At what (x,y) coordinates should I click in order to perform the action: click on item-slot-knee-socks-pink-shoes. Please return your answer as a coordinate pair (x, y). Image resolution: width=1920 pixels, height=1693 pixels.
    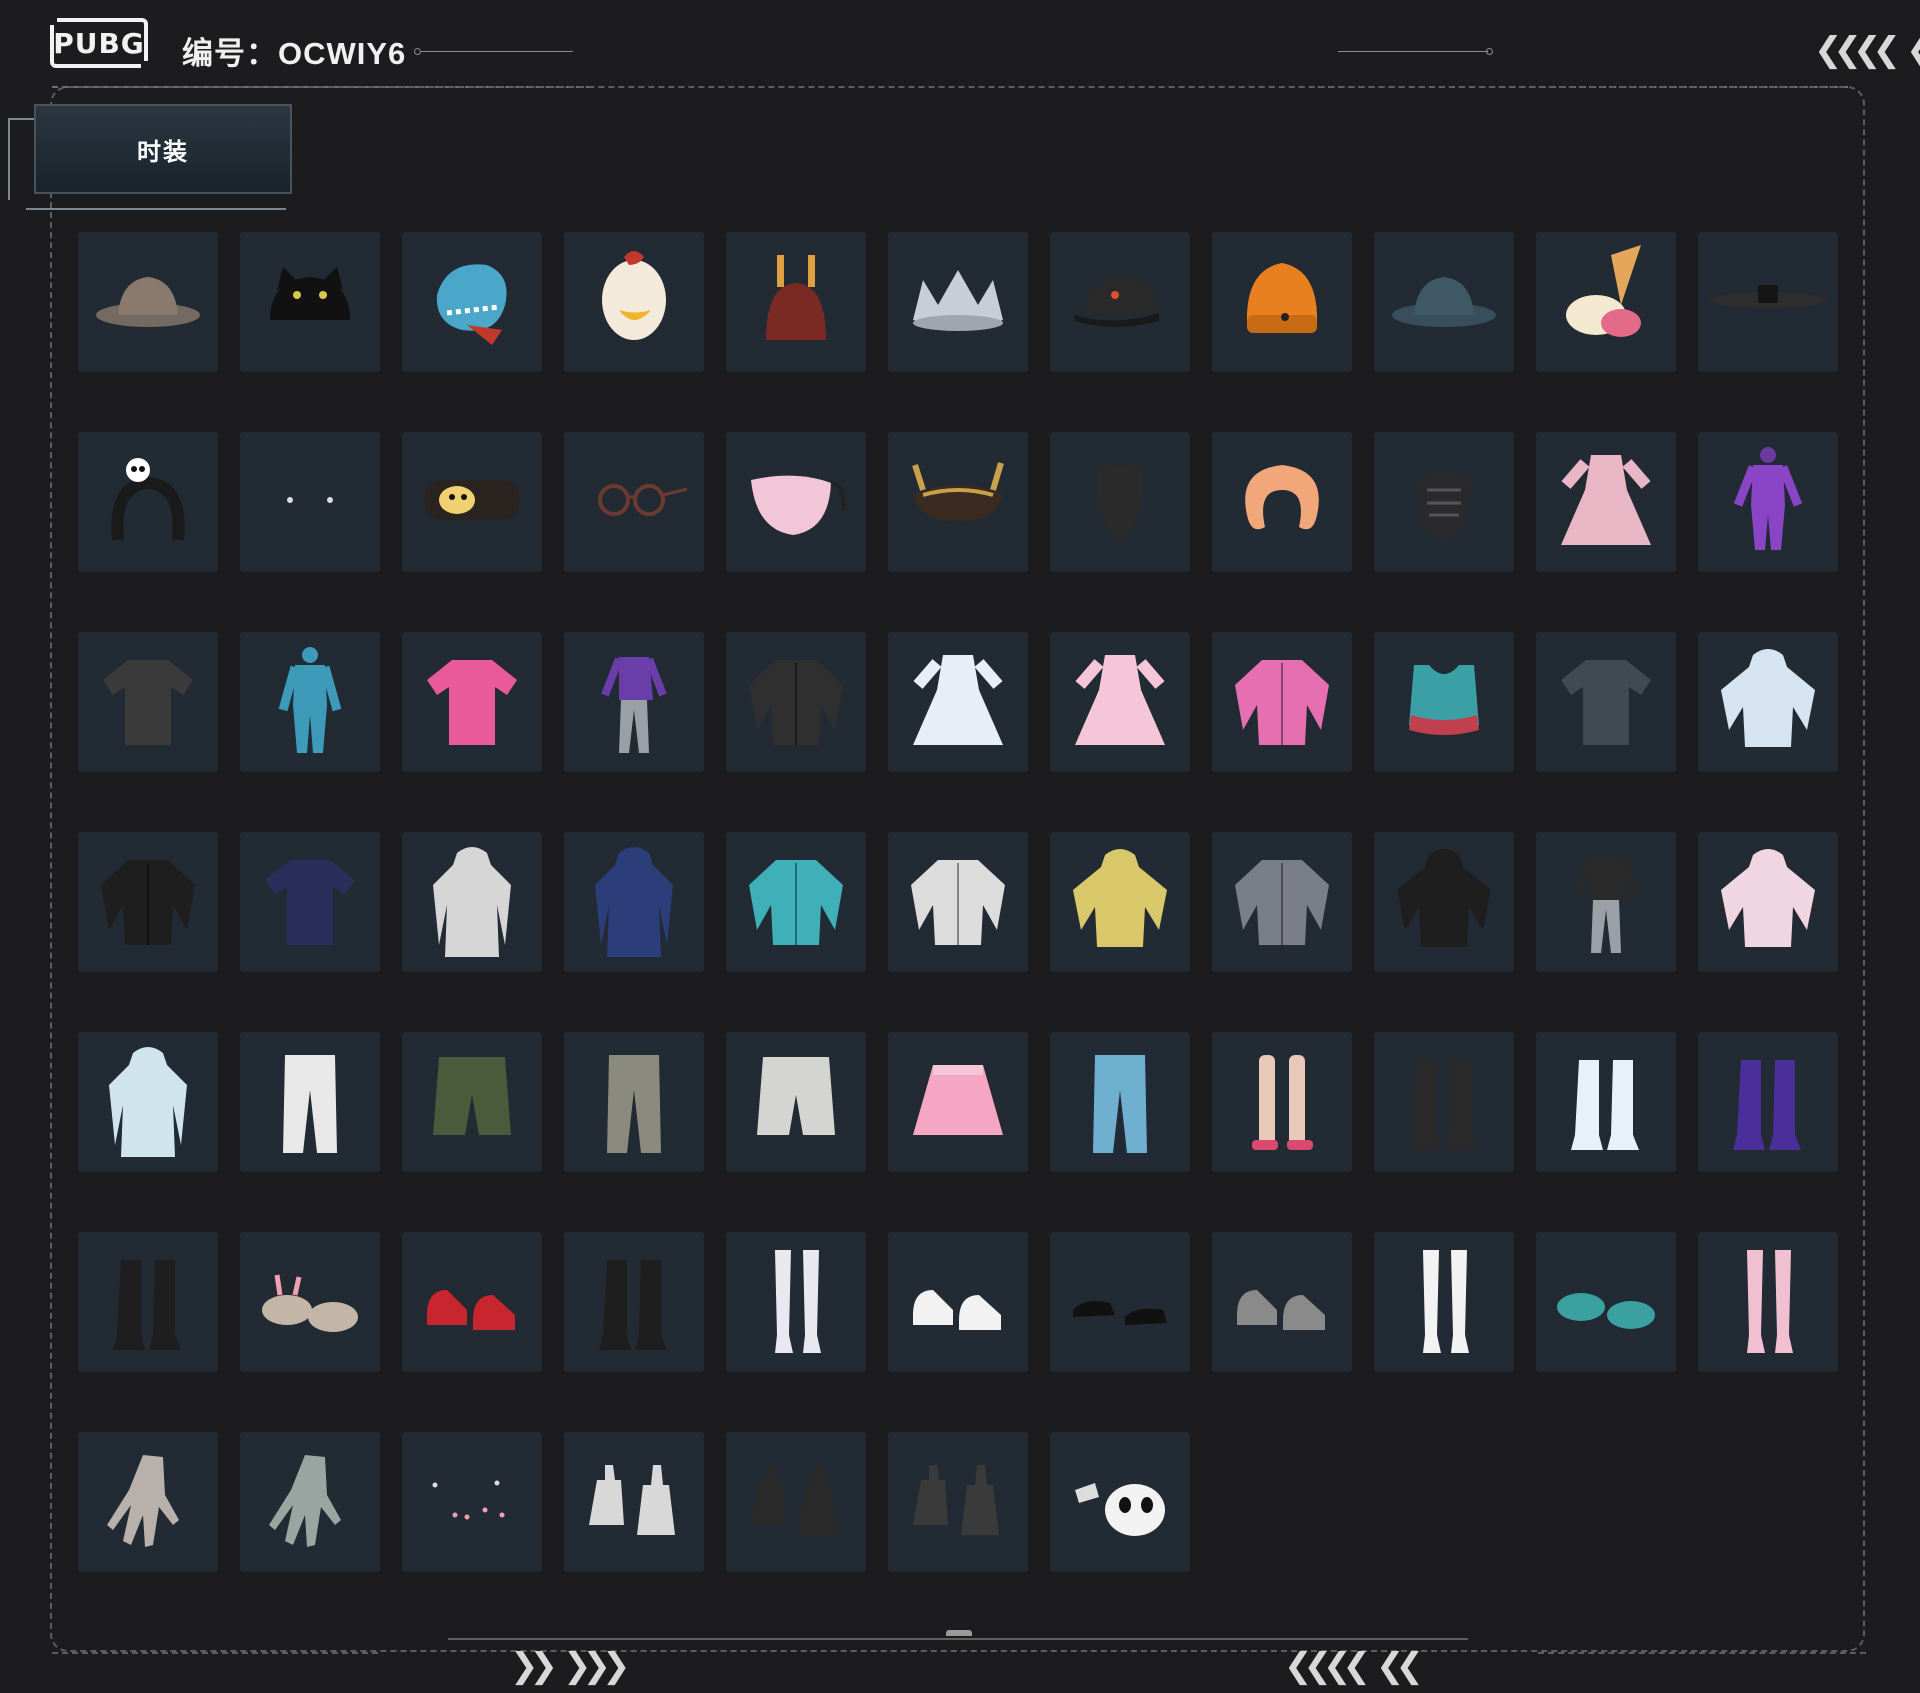
    Looking at the image, I should click on (1282, 1102).